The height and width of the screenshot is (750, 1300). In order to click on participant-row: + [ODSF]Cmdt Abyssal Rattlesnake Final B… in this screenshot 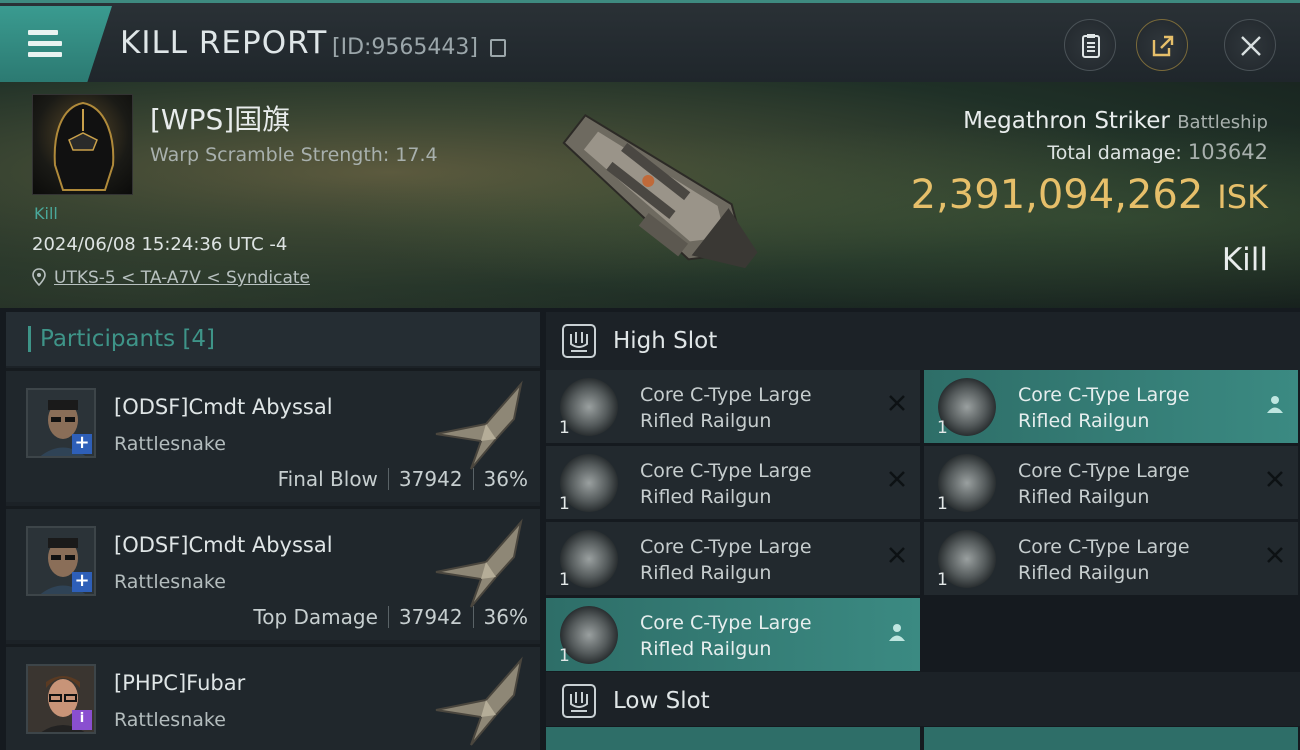, I will do `click(273, 435)`.